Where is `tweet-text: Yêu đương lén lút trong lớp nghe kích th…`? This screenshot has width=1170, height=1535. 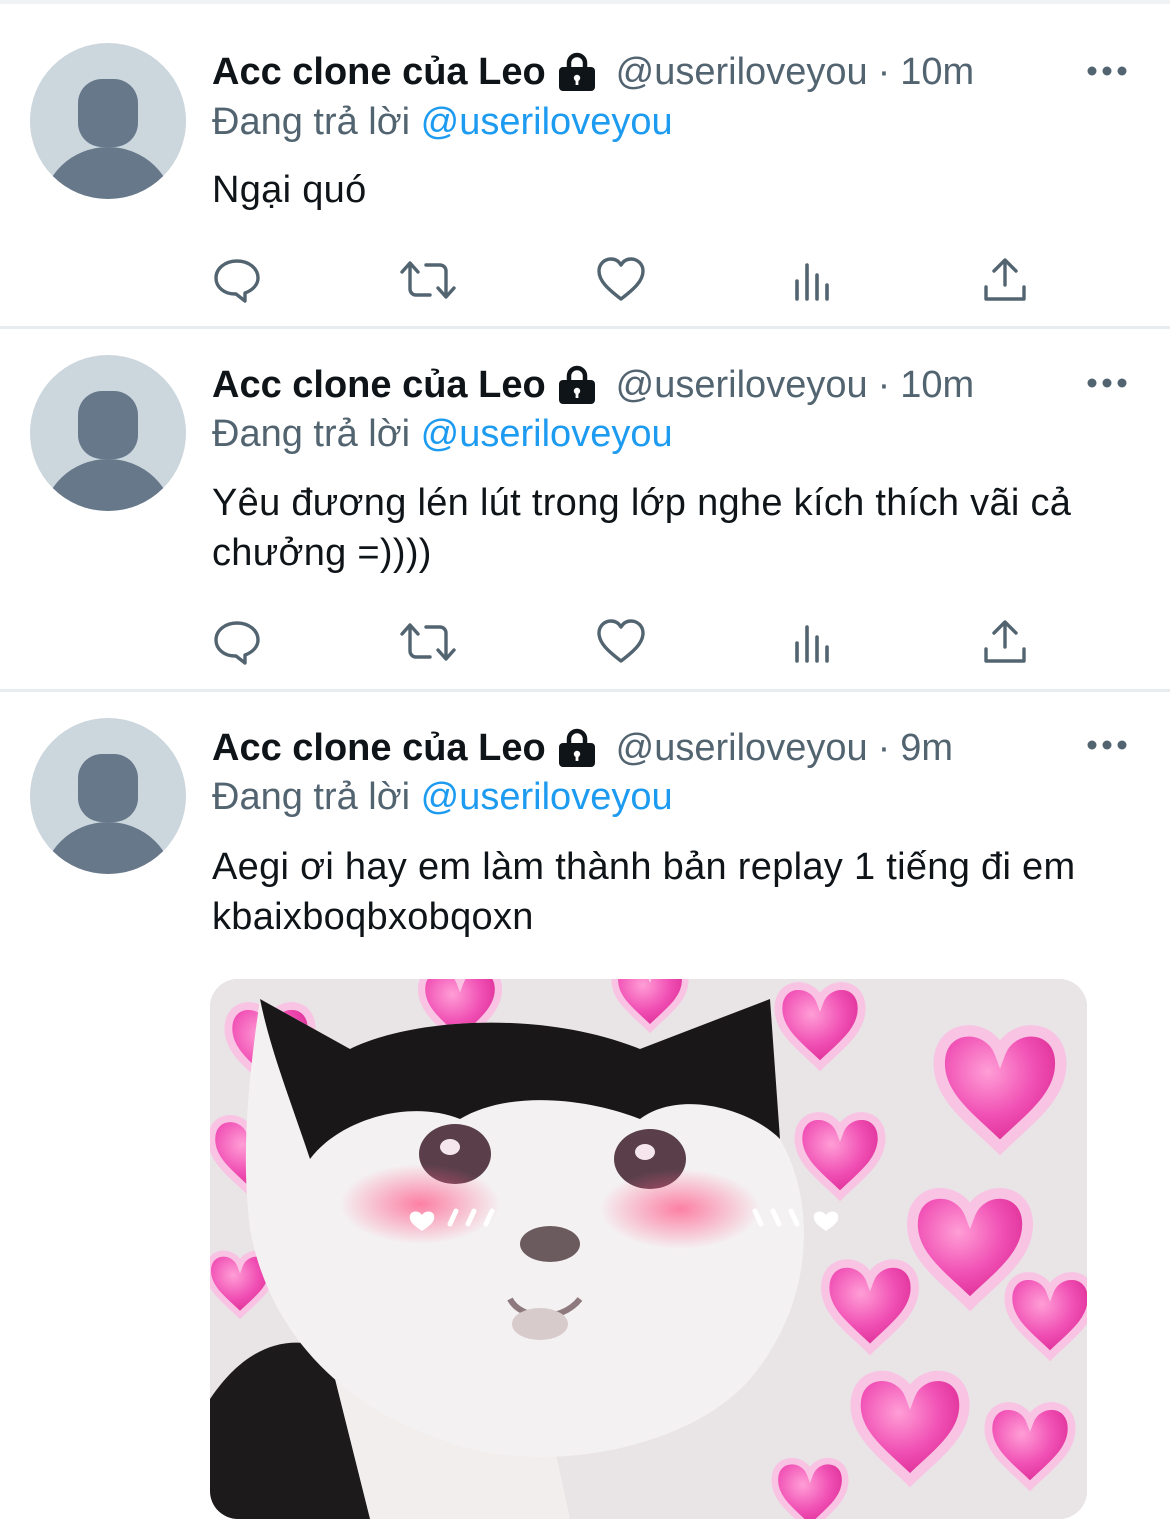
tweet-text: Yêu đương lén lút trong lớp nghe kích th… is located at coordinates (642, 528).